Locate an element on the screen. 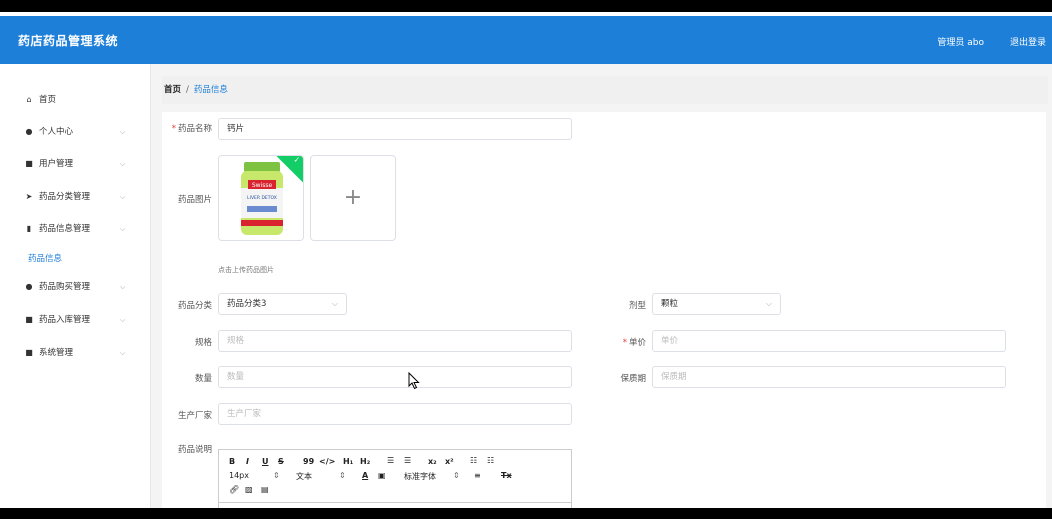  svg-text: LIVER DETOX is located at coordinates (262, 198).